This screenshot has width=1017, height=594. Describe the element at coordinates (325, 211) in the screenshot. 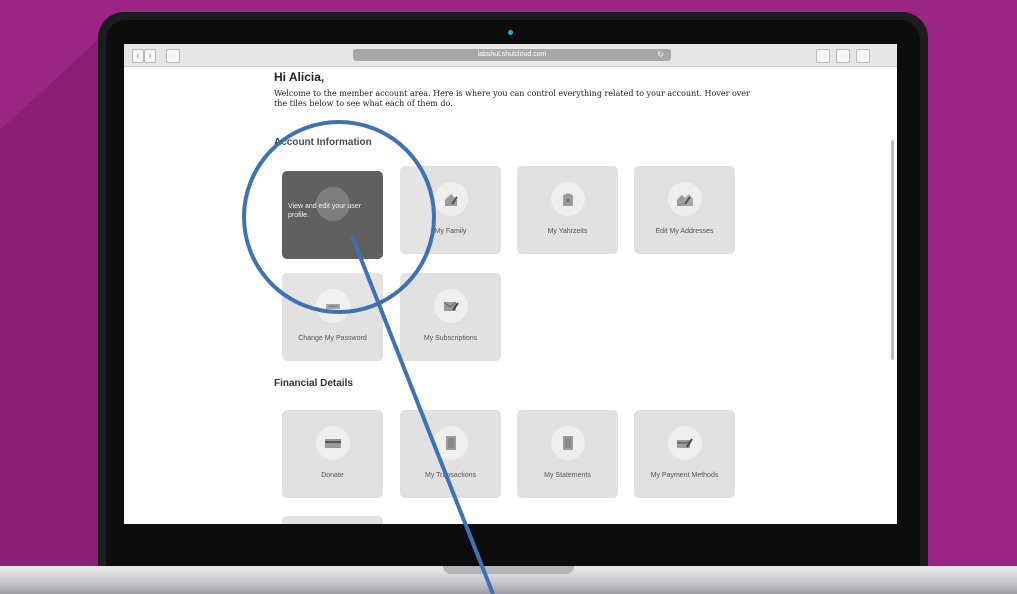

I see `tile-hover-description: View and edit your user profile.` at that location.